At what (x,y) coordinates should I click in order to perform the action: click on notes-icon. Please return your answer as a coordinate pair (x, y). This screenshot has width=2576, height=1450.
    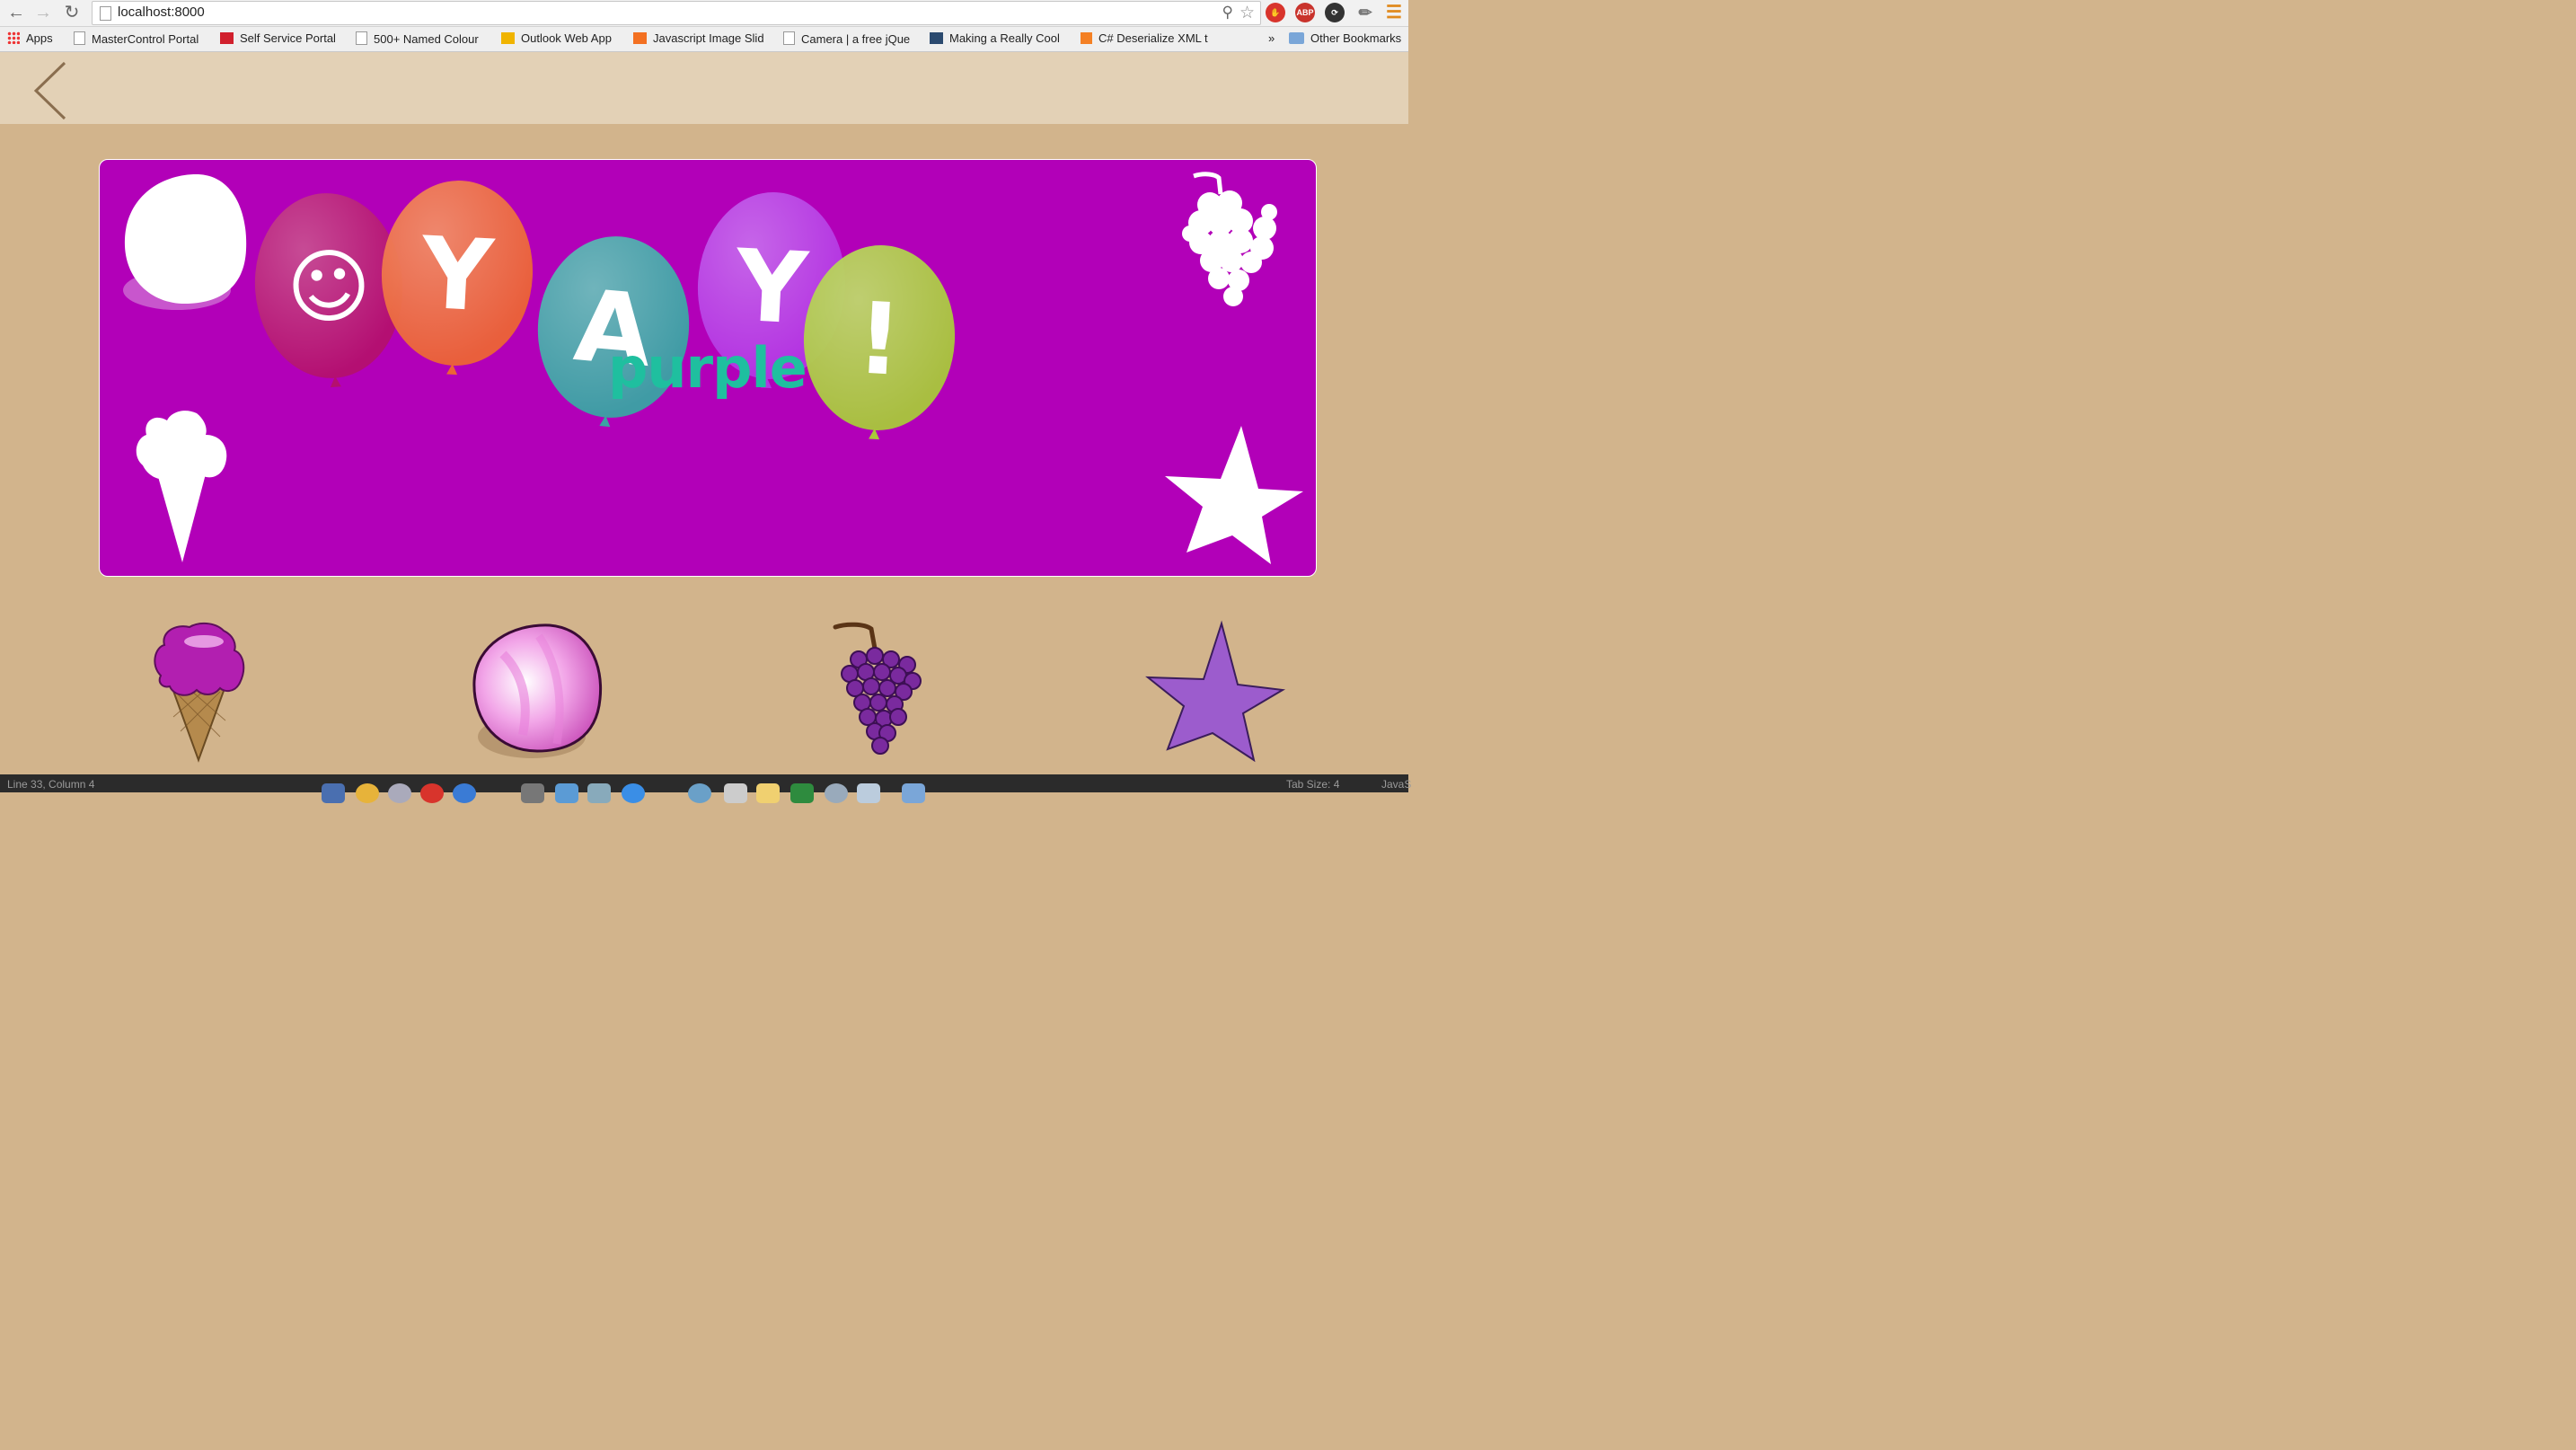
    Looking at the image, I should click on (768, 793).